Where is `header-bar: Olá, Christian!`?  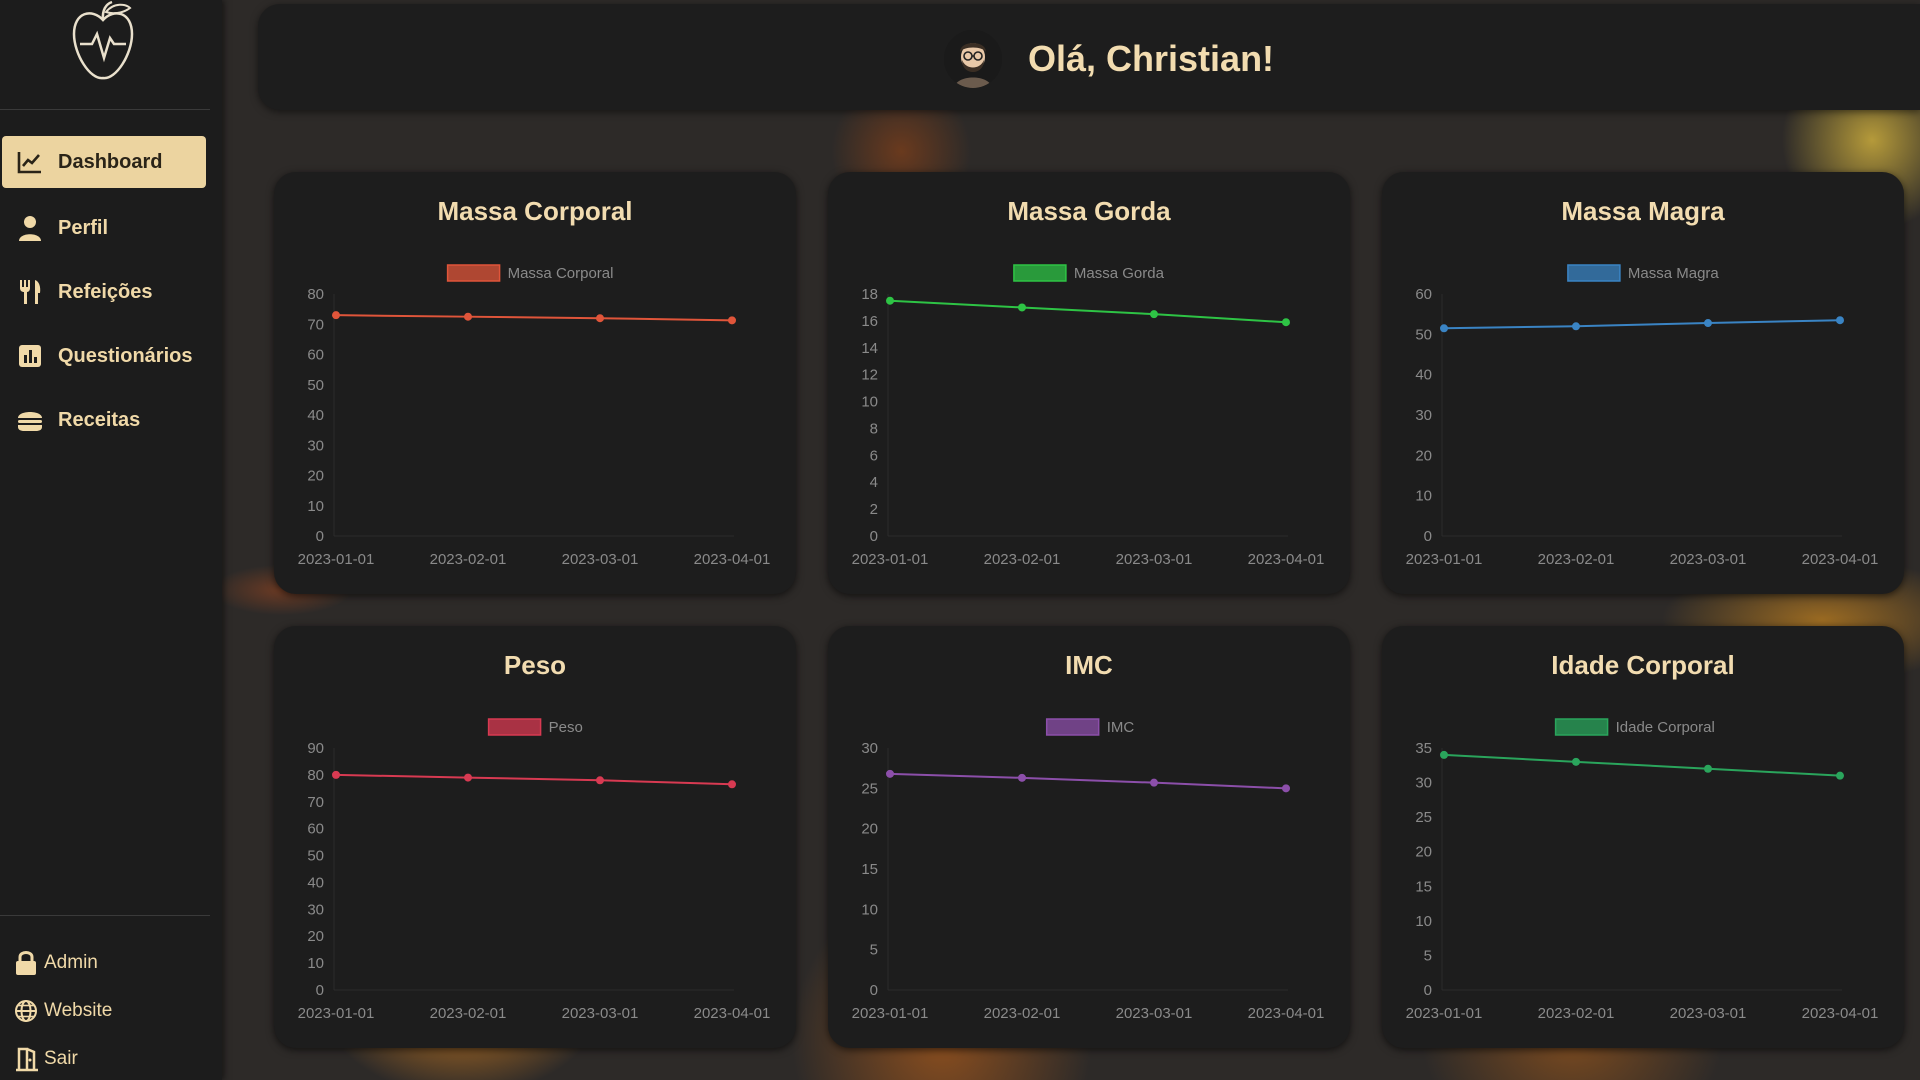 header-bar: Olá, Christian! is located at coordinates (1089, 57).